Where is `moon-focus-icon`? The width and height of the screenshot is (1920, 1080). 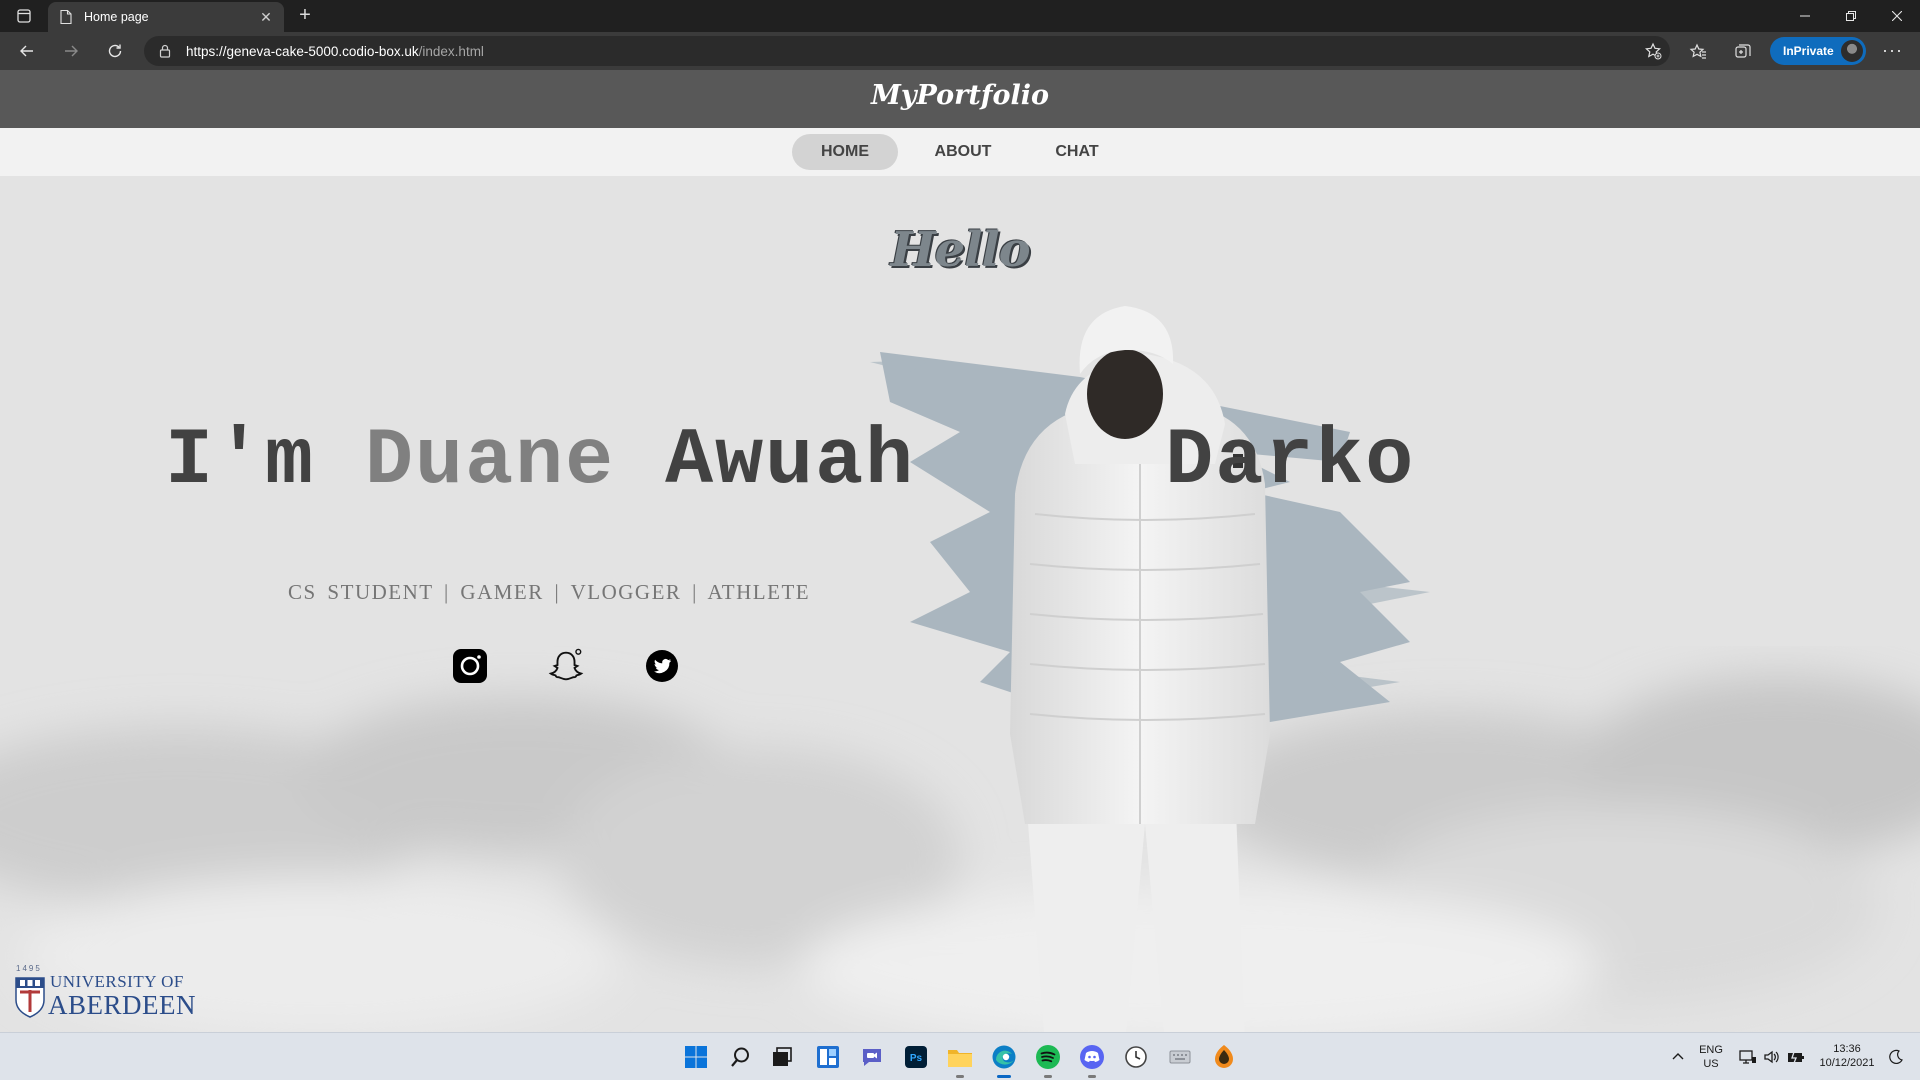
moon-focus-icon is located at coordinates (1896, 1056).